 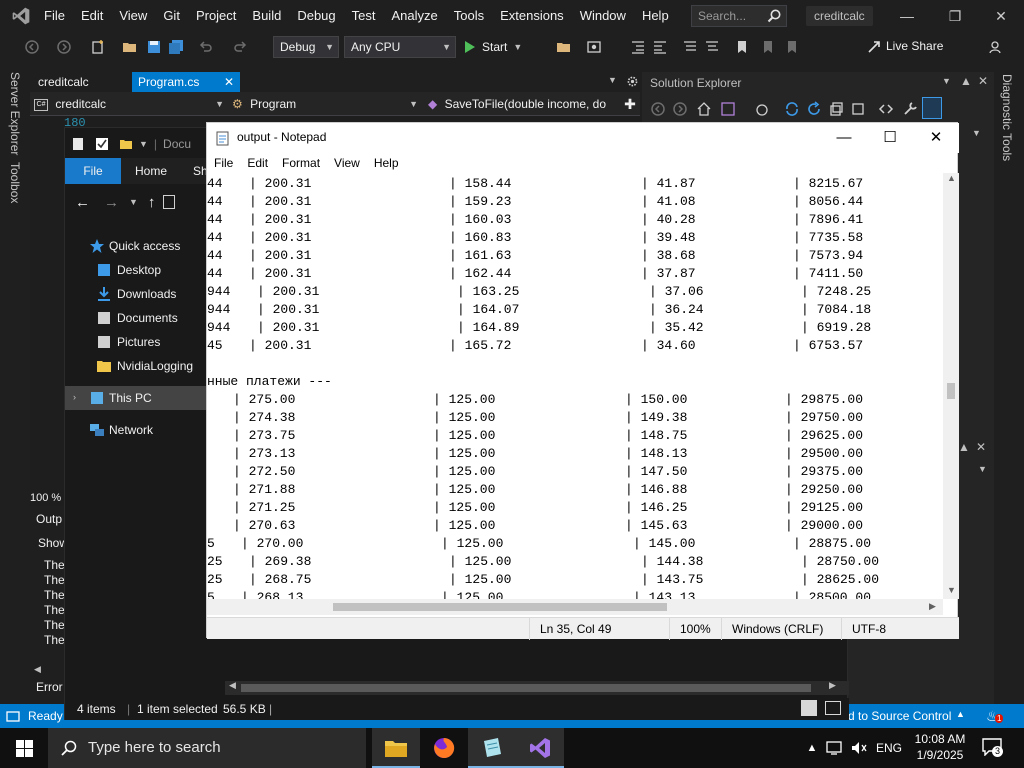 What do you see at coordinates (1007, 117) in the screenshot?
I see `diagnostic-tools-tab: Diagnostic Tools` at bounding box center [1007, 117].